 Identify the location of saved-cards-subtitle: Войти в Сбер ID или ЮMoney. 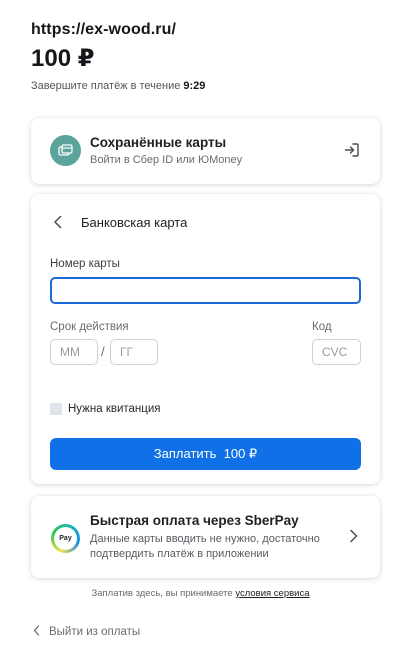
(166, 160).